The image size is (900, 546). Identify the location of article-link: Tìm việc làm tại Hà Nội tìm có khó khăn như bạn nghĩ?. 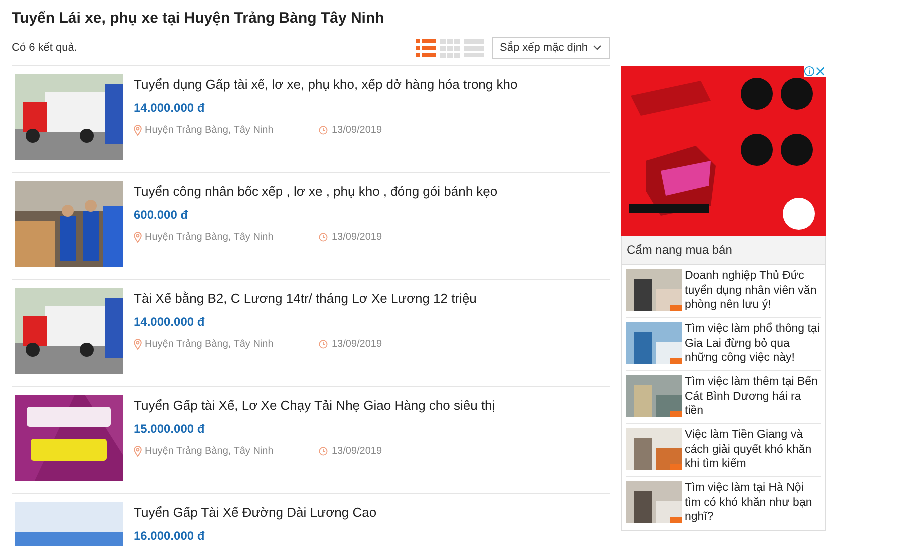
(753, 503).